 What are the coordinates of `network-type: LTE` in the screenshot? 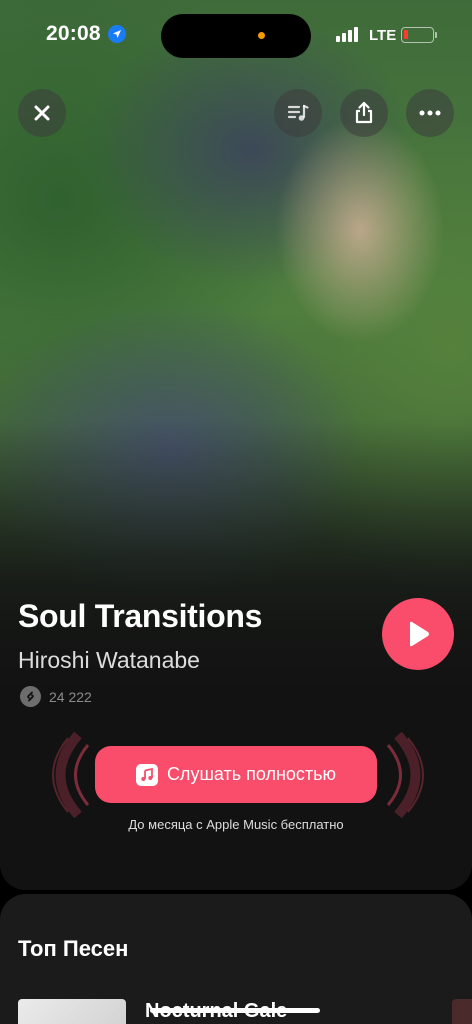 It's located at (383, 35).